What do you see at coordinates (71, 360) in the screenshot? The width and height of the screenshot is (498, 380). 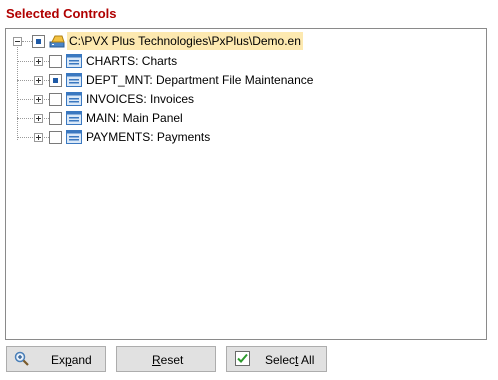 I see `expand-button-label: Expand` at bounding box center [71, 360].